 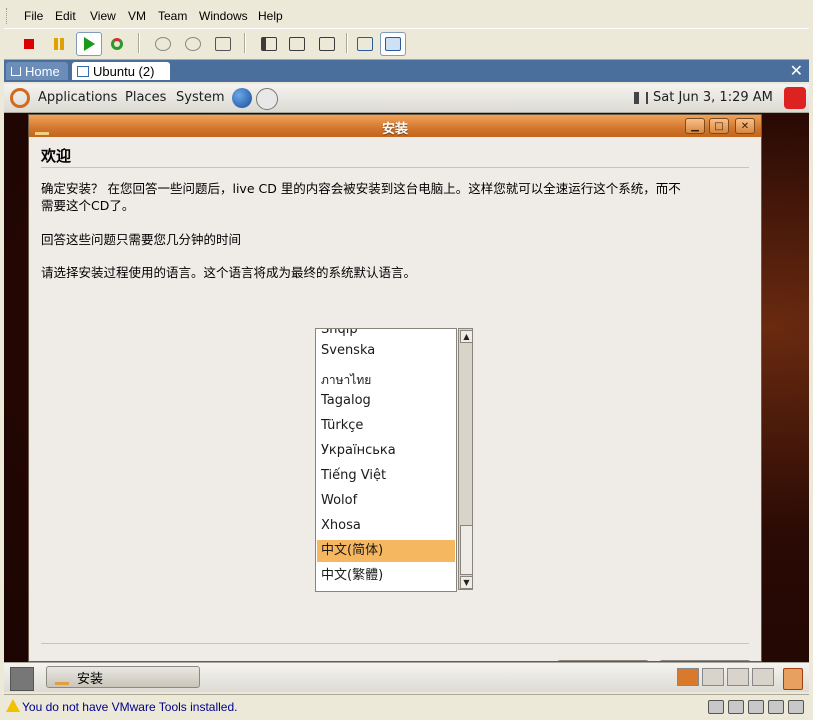 I want to click on scroll-down-icon: ▼, so click(x=466, y=582).